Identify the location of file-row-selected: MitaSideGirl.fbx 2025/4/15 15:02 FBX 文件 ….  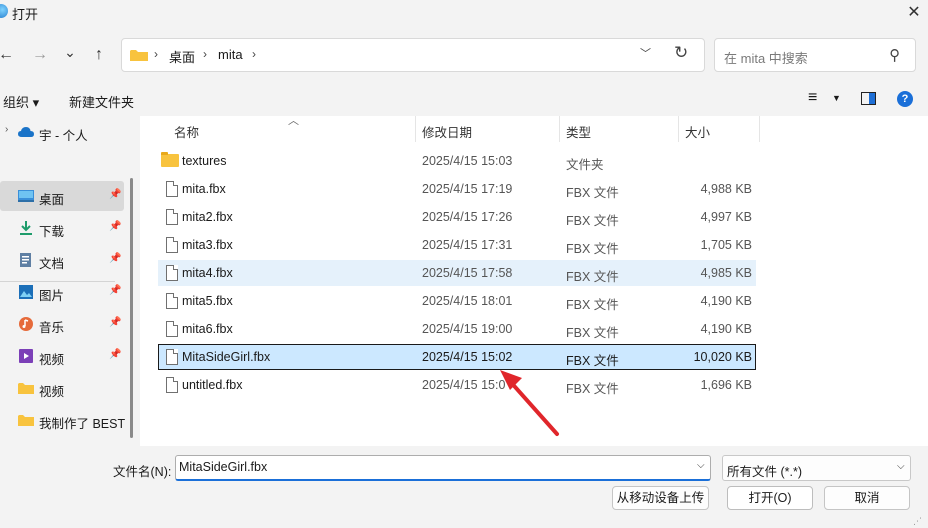
(457, 357).